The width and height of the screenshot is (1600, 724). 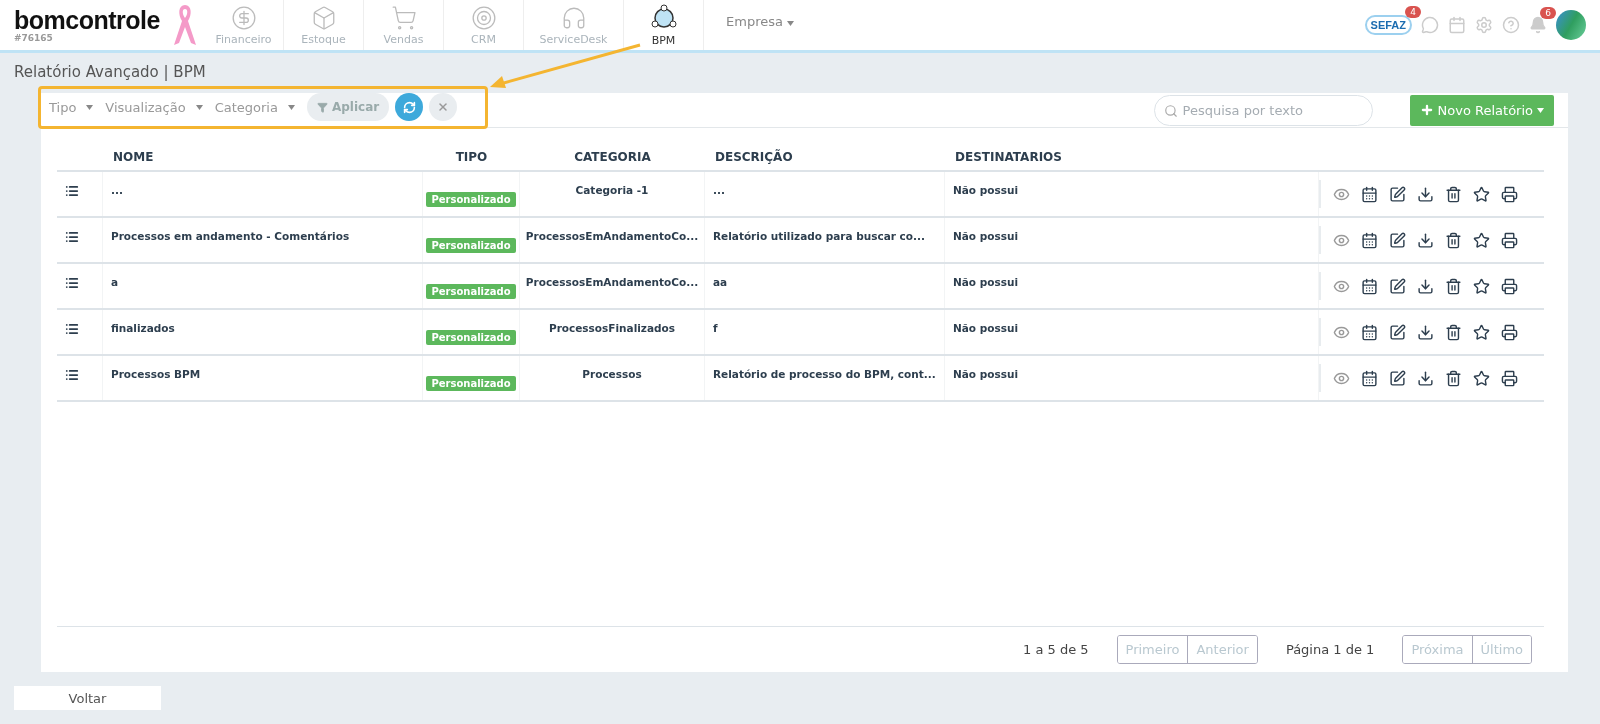 What do you see at coordinates (230, 236) in the screenshot?
I see `table-cell: Processos em andamento - Comentários` at bounding box center [230, 236].